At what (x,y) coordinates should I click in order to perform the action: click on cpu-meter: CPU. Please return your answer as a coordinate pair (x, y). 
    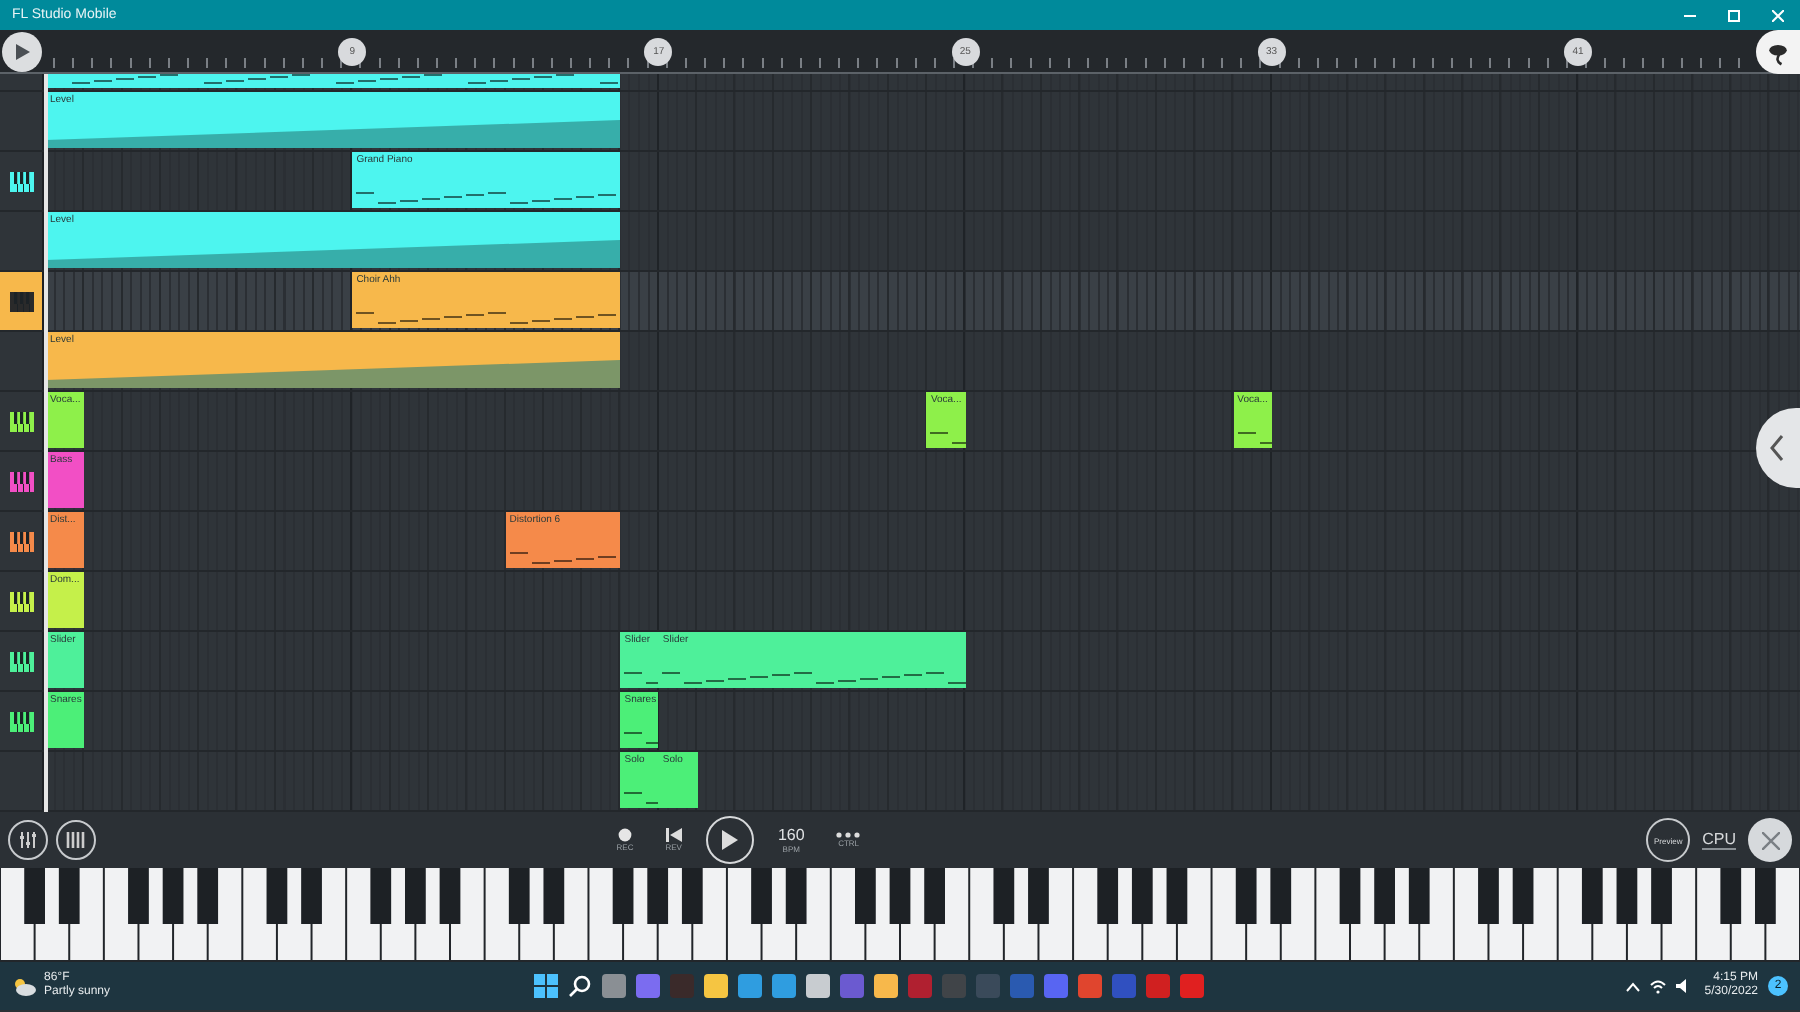
    Looking at the image, I should click on (1719, 840).